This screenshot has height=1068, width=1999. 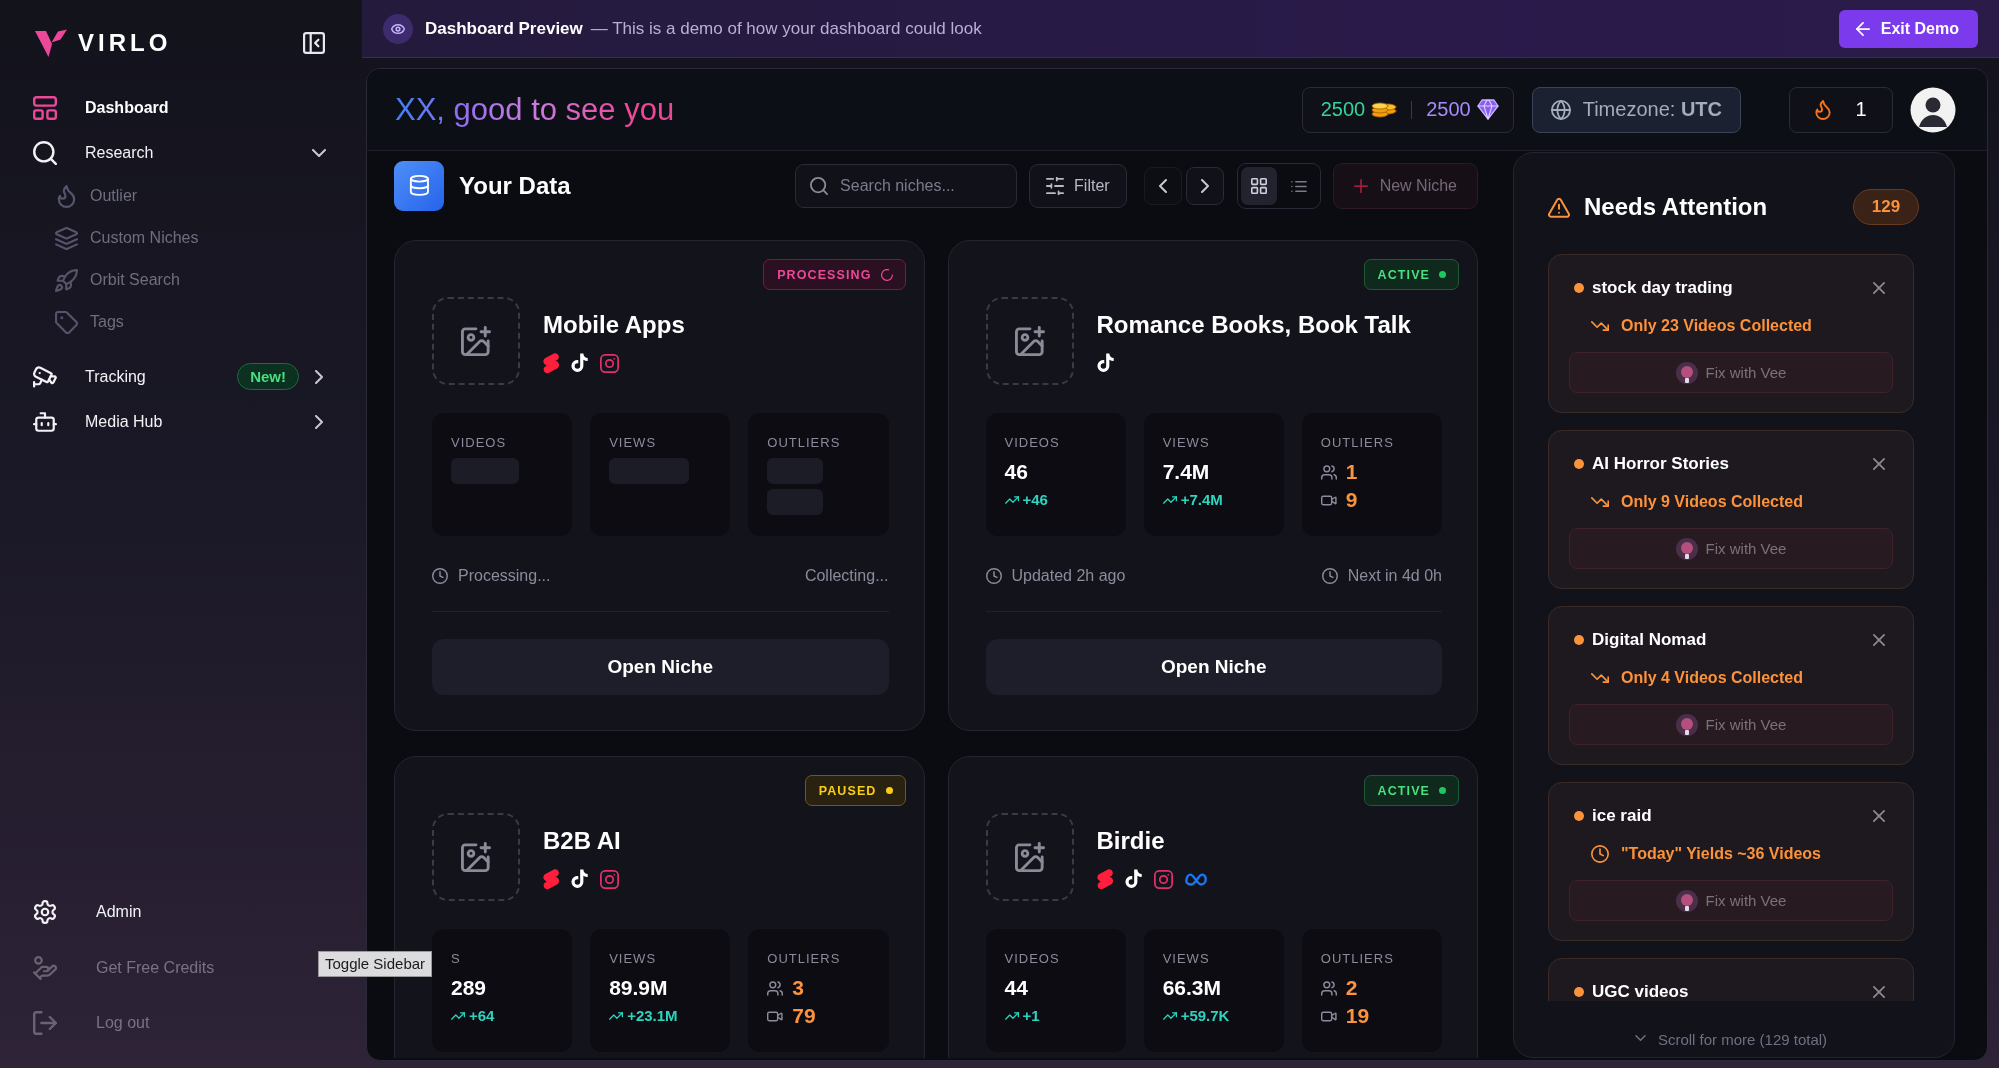 I want to click on filter-button: Filter, so click(x=1078, y=186).